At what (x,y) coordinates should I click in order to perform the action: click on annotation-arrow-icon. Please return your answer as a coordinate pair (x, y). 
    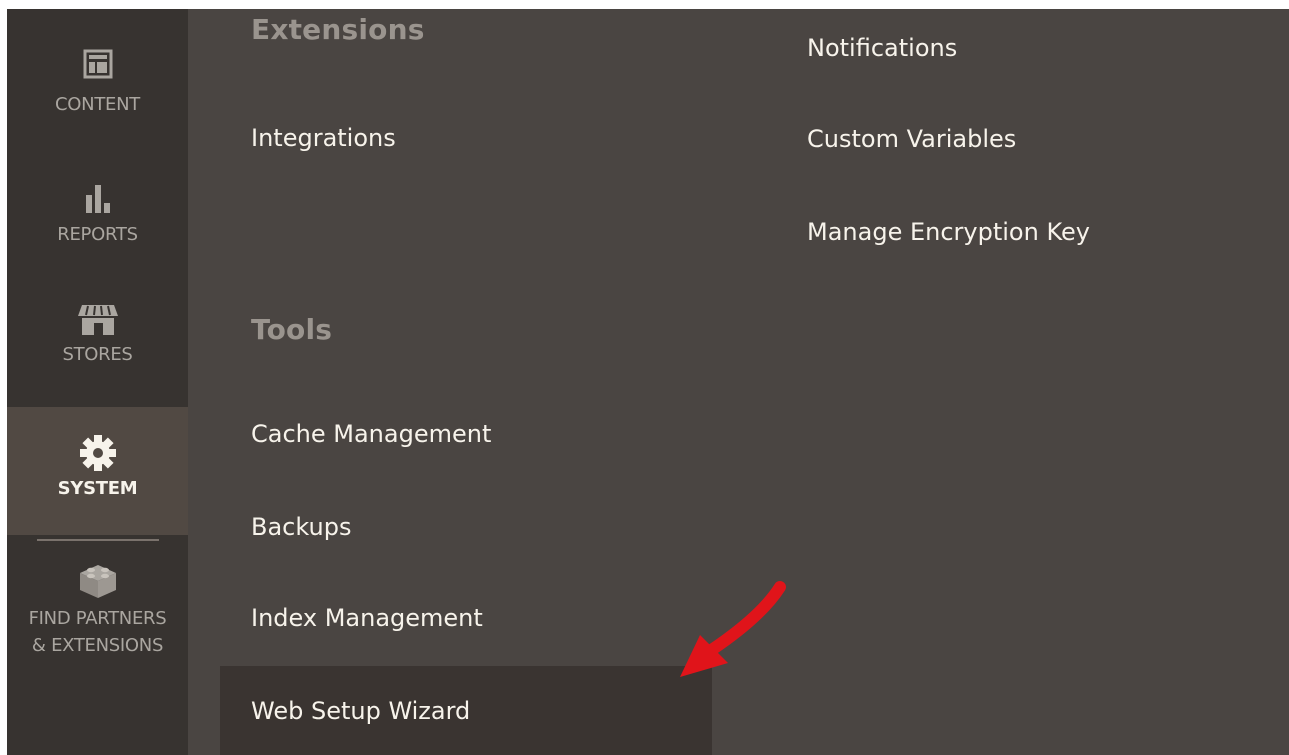
    Looking at the image, I should click on (733, 629).